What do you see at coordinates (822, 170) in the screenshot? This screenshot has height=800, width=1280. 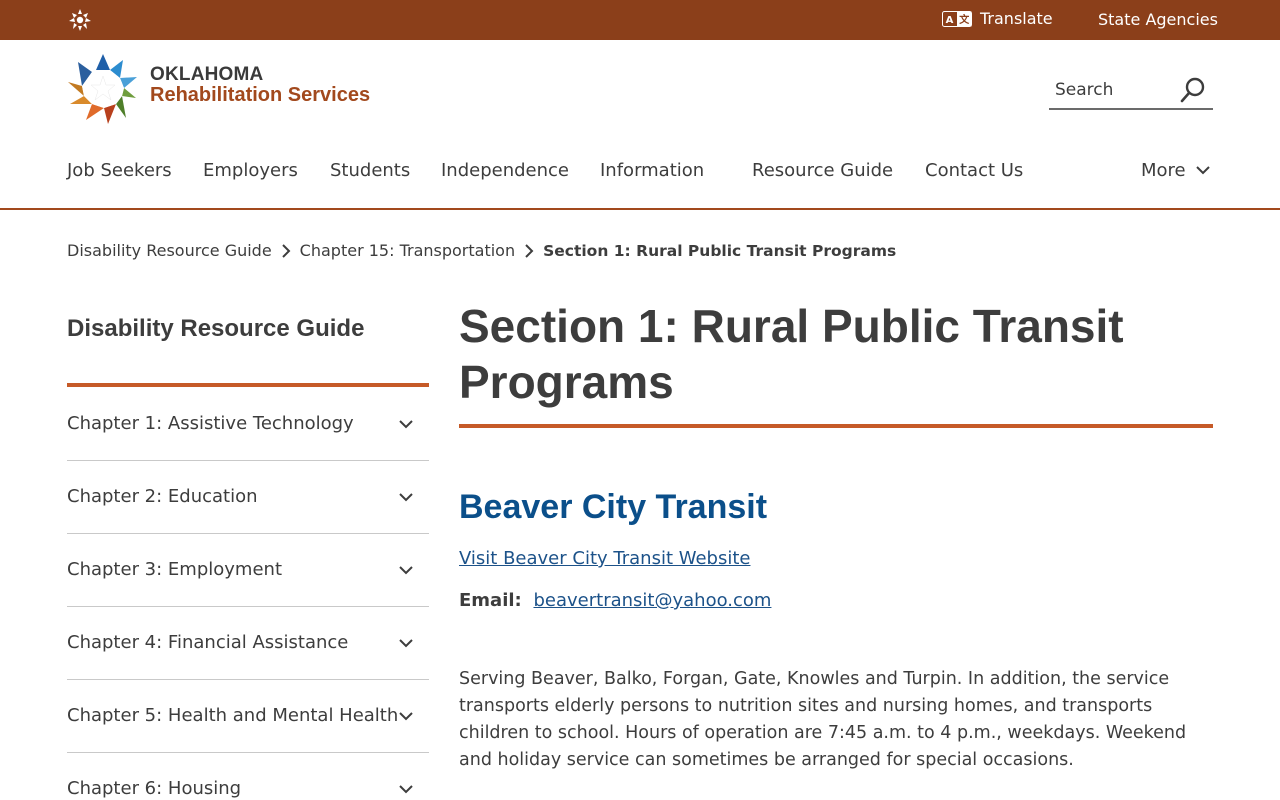 I see `nav-item-resource-guide: Resource Guide` at bounding box center [822, 170].